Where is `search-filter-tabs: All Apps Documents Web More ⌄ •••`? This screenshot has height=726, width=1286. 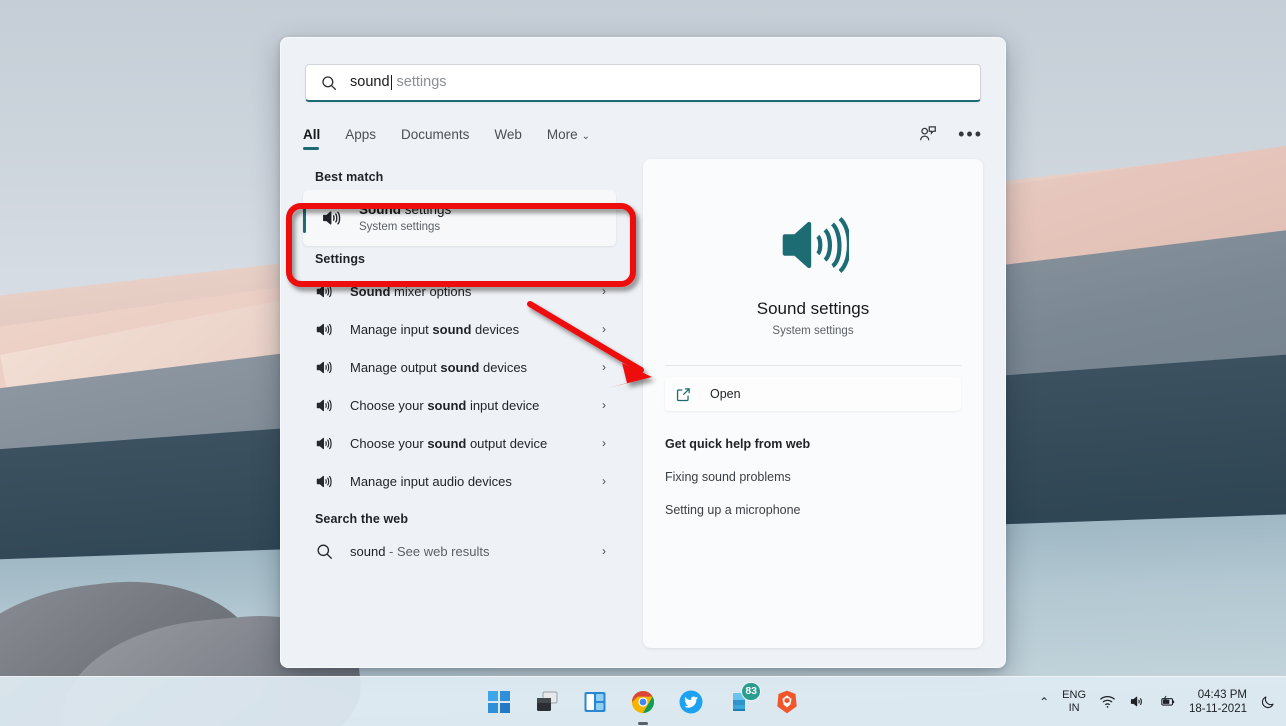 search-filter-tabs: All Apps Documents Web More ⌄ ••• is located at coordinates (643, 127).